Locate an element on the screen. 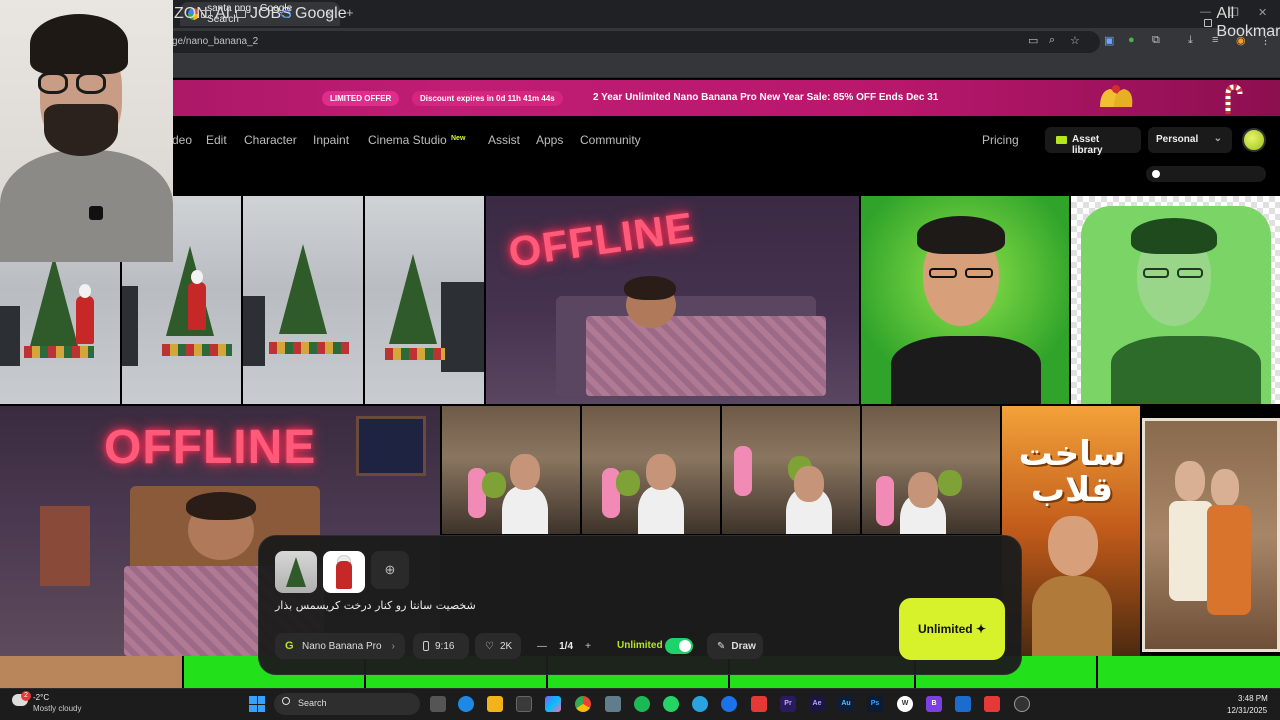 The width and height of the screenshot is (1280, 720). telegram-icon is located at coordinates (700, 704).